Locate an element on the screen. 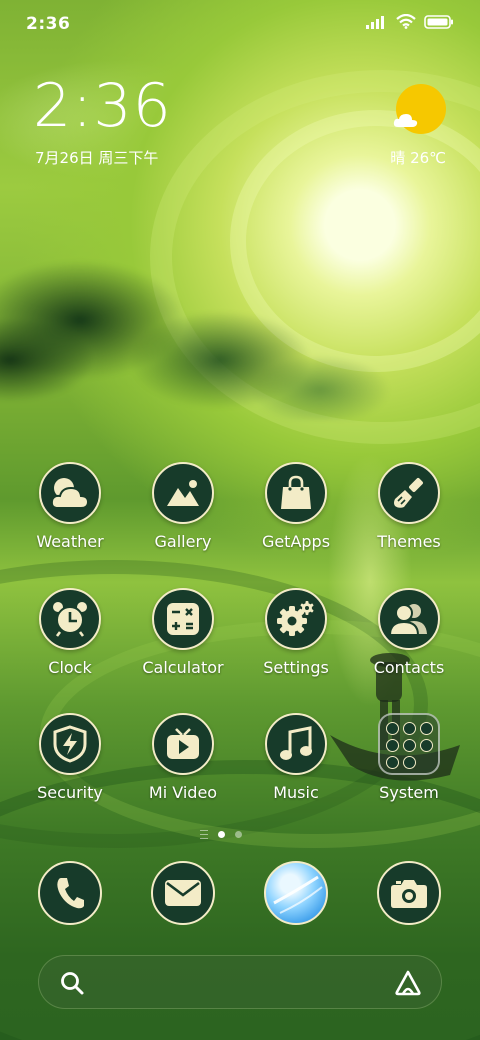 Image resolution: width=480 pixels, height=1040 pixels. app-themes: Themes is located at coordinates (409, 506).